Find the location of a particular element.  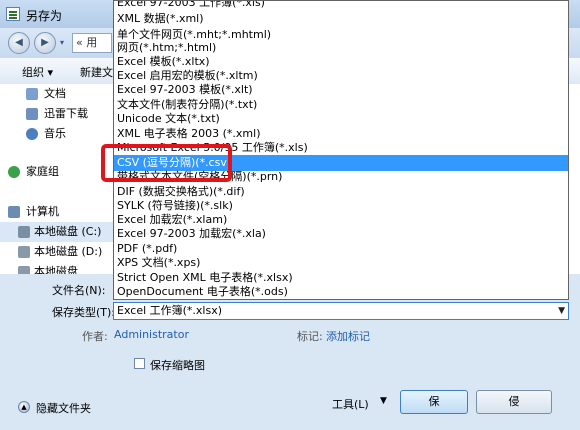

address-bar: « 用 is located at coordinates (92, 43).